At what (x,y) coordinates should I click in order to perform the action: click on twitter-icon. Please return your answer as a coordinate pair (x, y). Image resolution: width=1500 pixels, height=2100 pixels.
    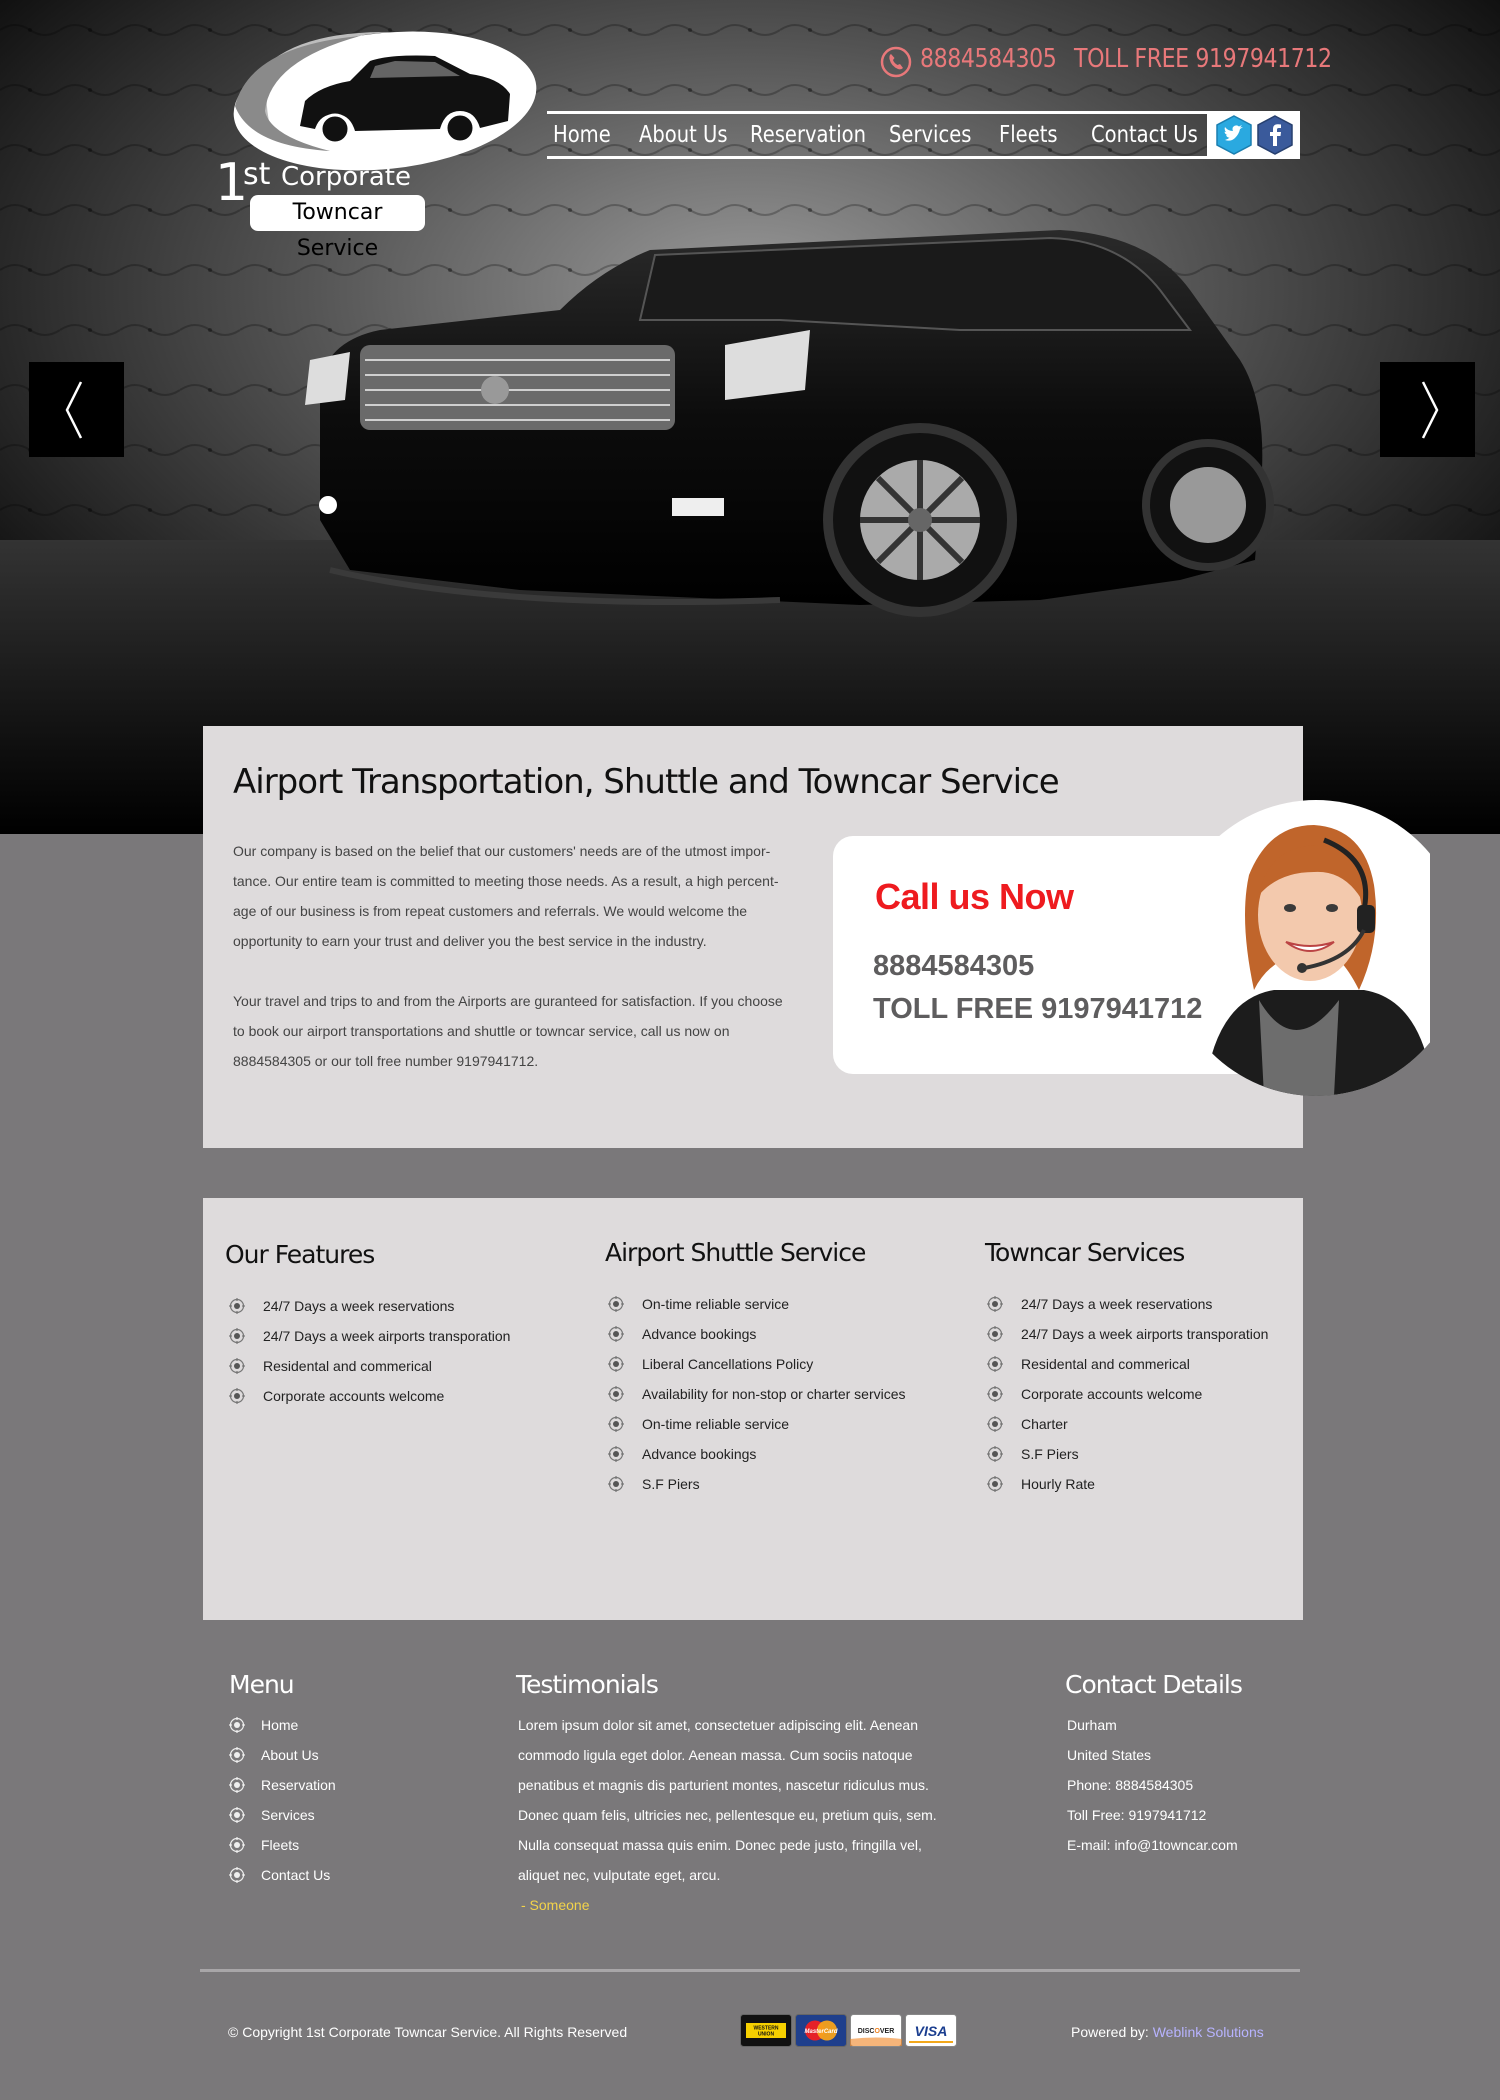
    Looking at the image, I should click on (1234, 135).